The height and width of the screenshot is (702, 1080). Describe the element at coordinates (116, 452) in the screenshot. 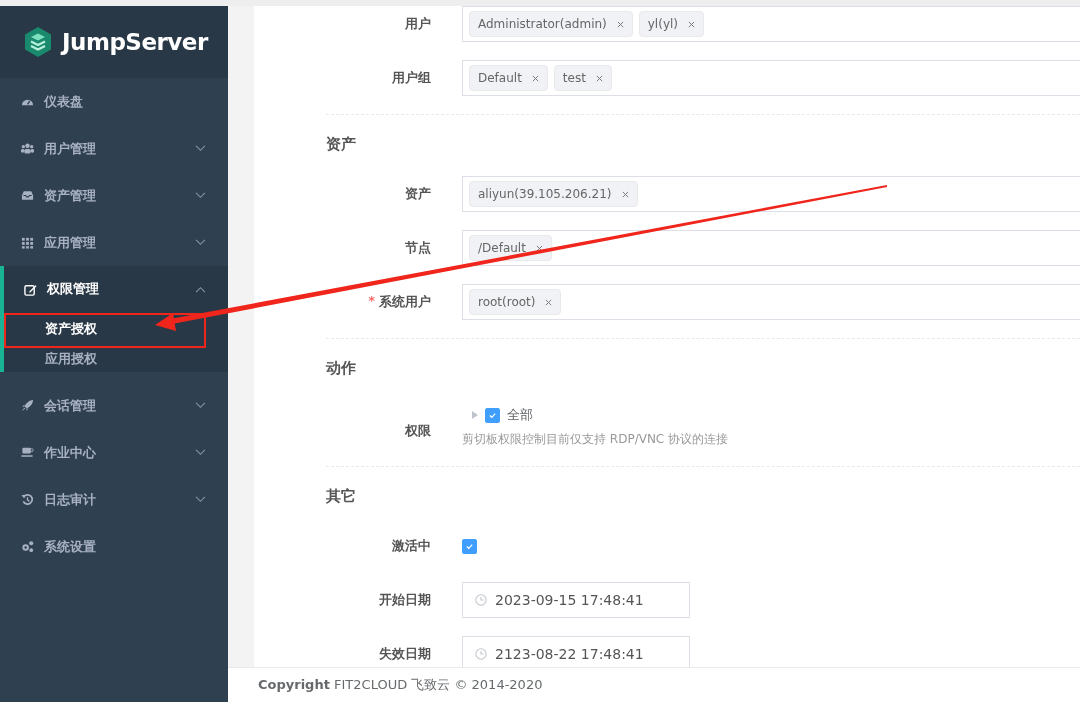

I see `nav-item: 作业中心` at that location.